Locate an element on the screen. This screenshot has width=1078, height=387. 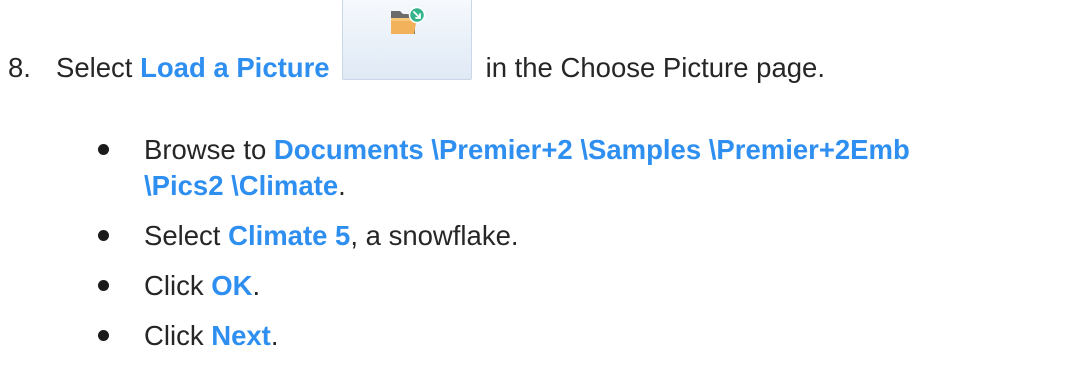
step-number: 8. is located at coordinates (19, 67).